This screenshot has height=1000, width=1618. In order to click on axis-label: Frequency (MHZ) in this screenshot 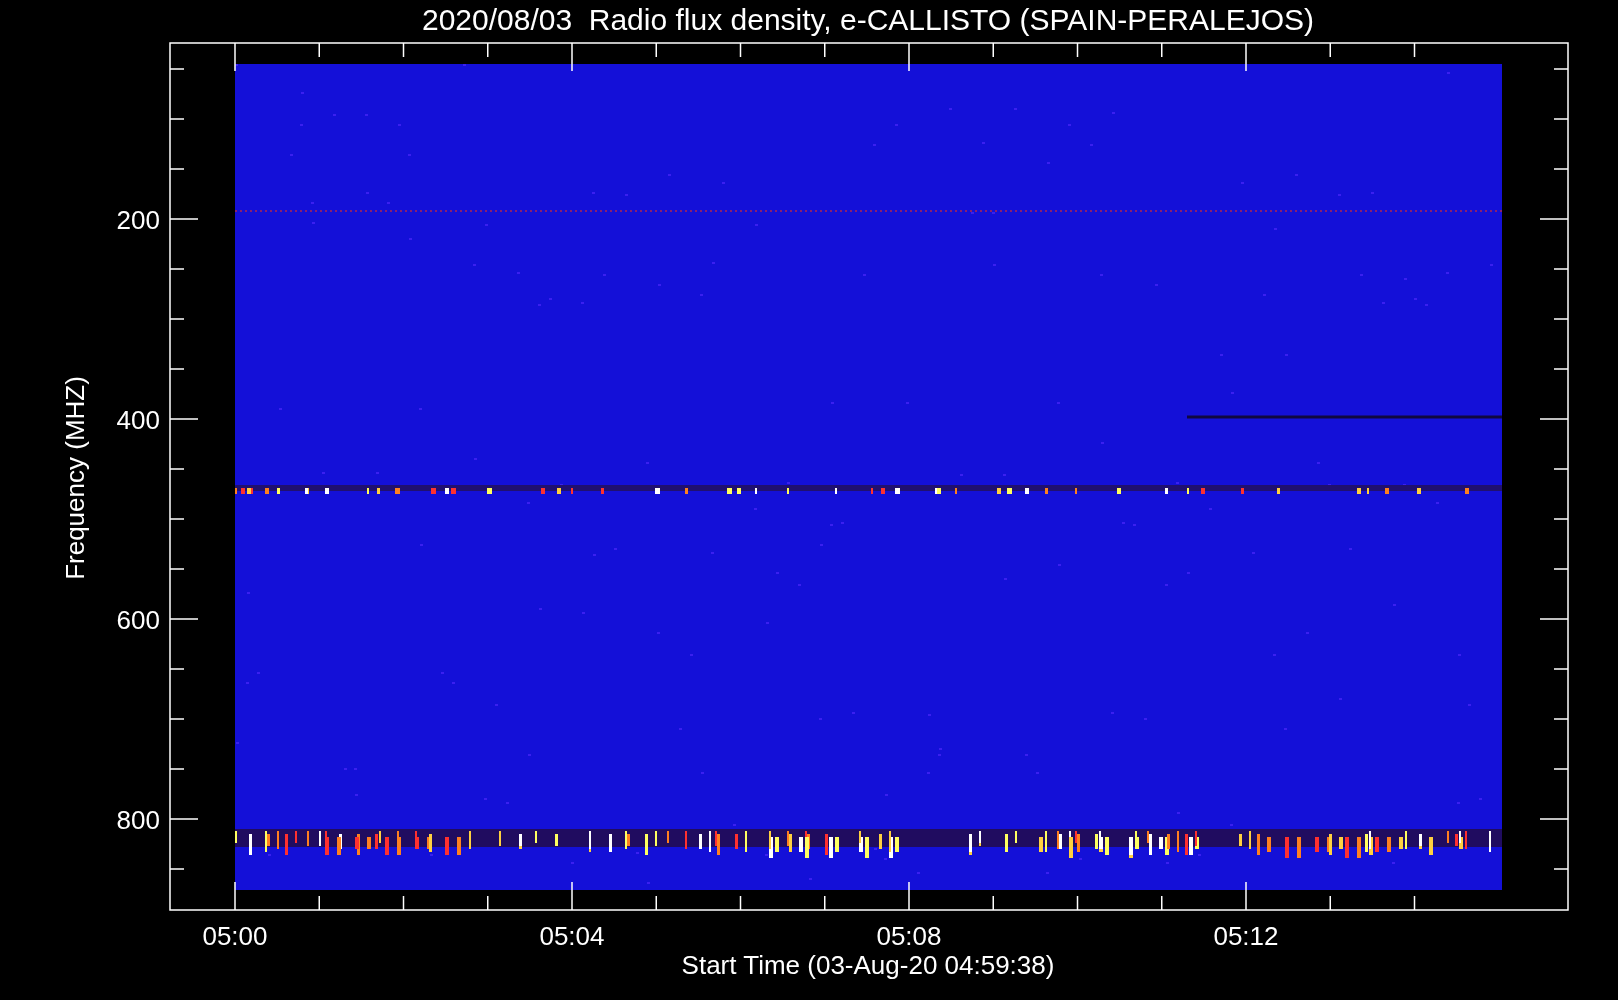, I will do `click(75, 478)`.